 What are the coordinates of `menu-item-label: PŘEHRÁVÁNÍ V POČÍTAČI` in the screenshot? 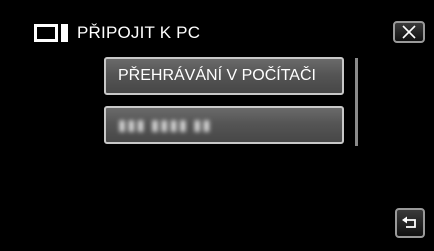 It's located at (217, 75).